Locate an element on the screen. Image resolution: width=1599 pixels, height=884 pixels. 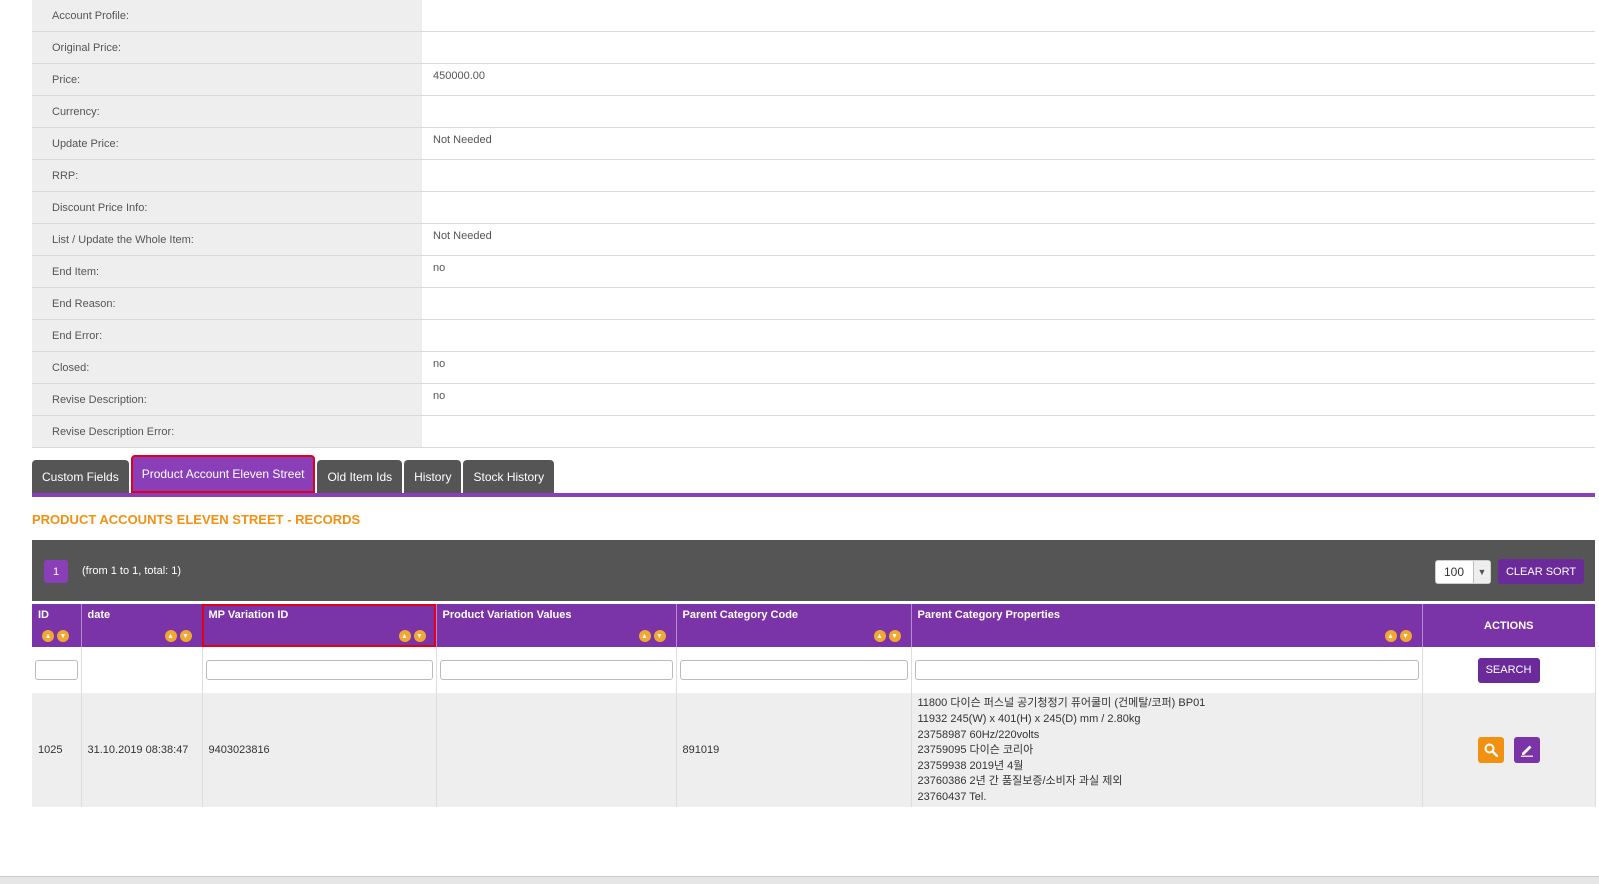
column-header-parent-category-code: Parent Category Code ▲ ▼ is located at coordinates (794, 625).